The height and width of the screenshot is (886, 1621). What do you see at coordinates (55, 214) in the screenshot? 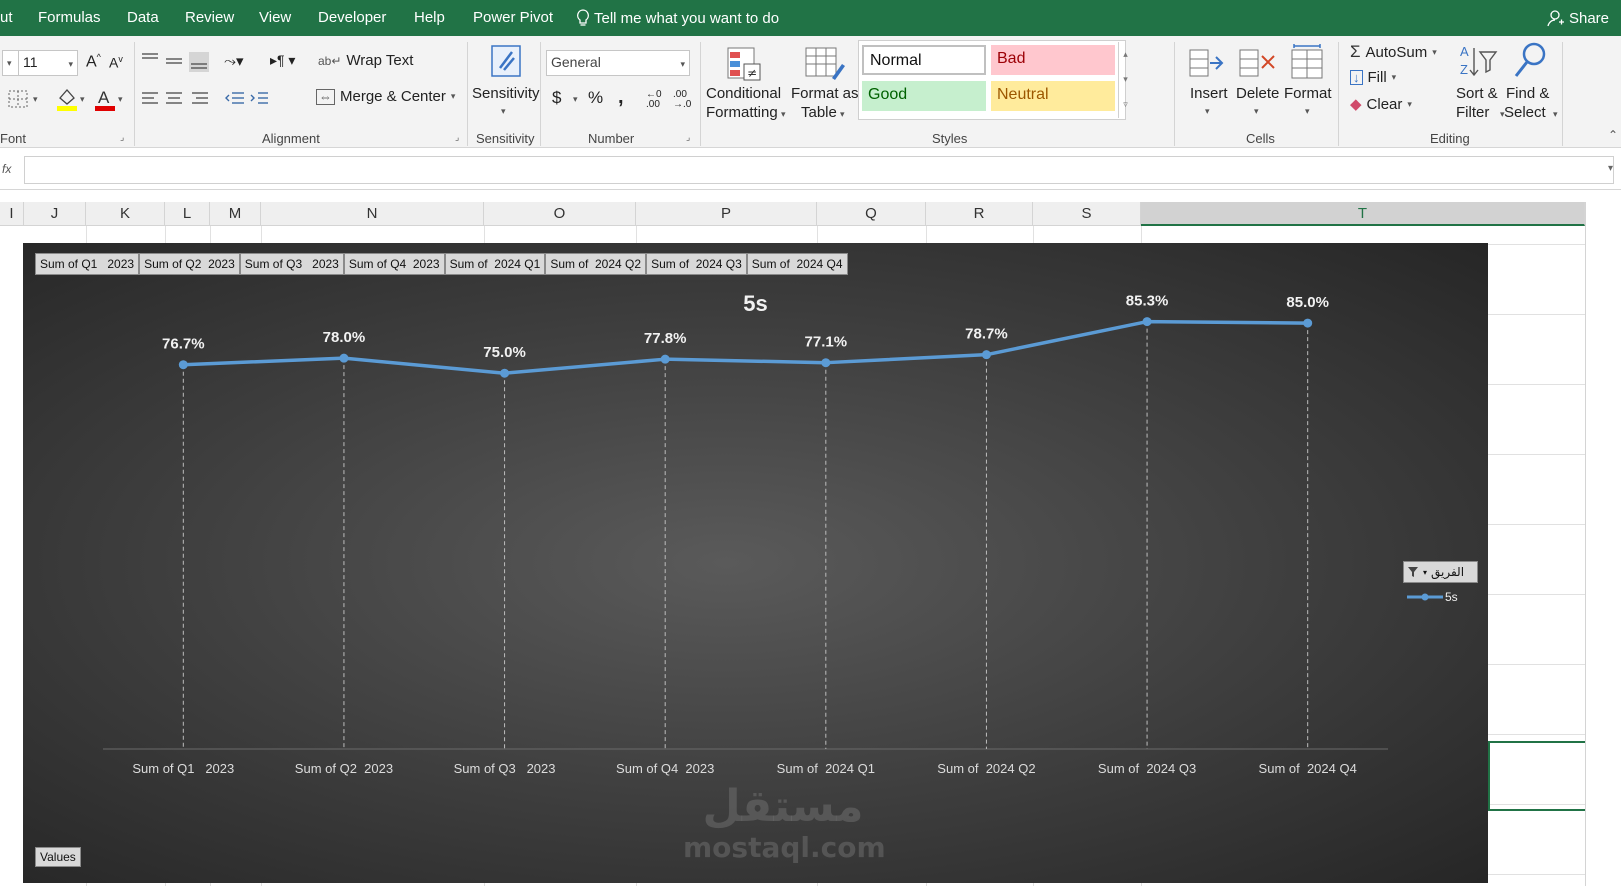
I see `column-header: J` at bounding box center [55, 214].